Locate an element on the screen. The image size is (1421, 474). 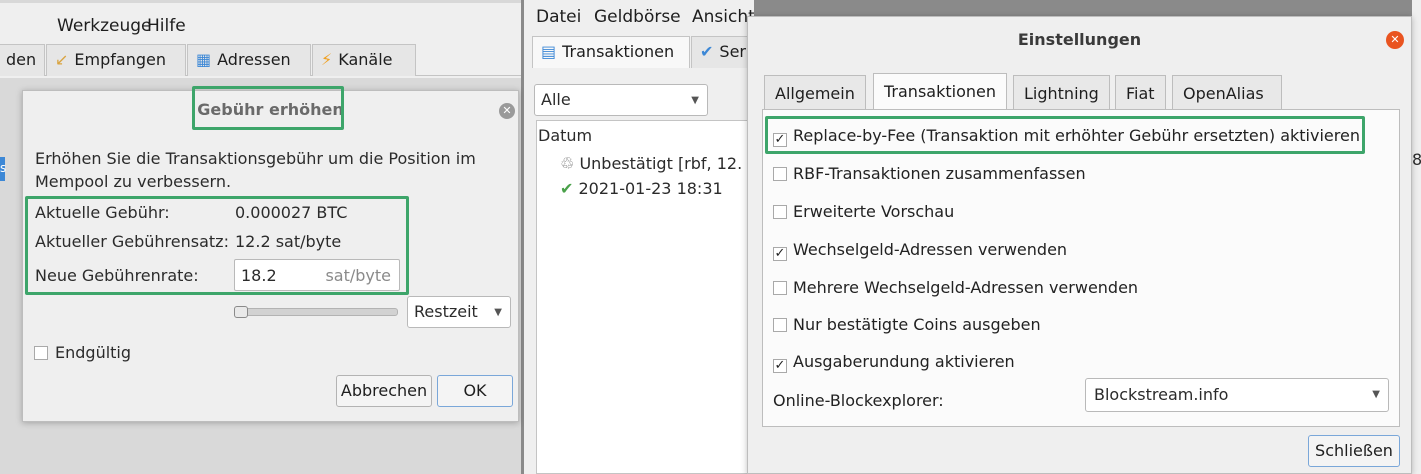
explorer-select-value: Blockstream.info is located at coordinates (1161, 394).